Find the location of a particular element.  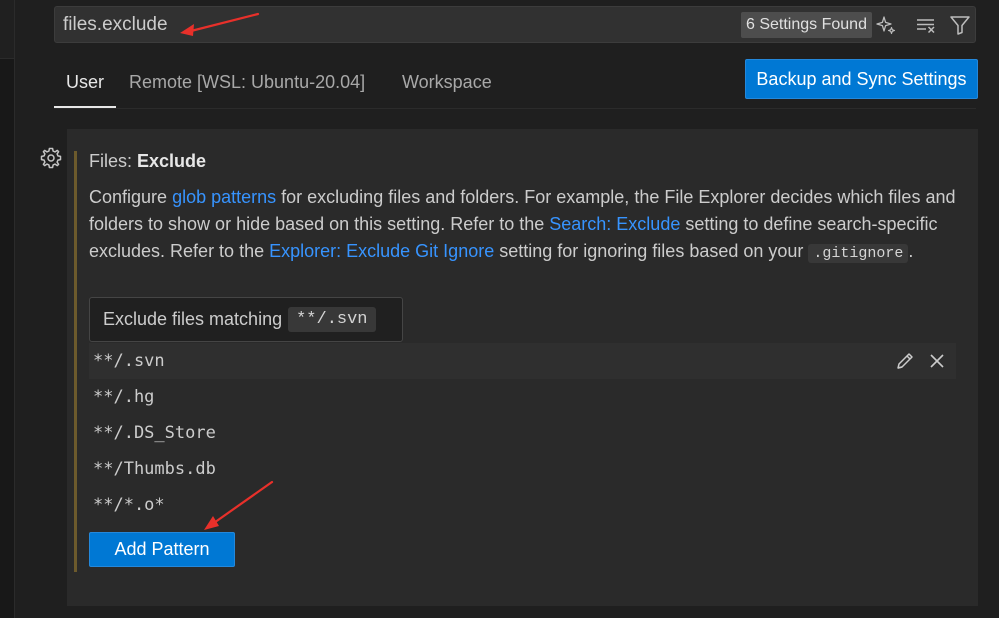

list-item: **/.DS_Store is located at coordinates (522, 433).